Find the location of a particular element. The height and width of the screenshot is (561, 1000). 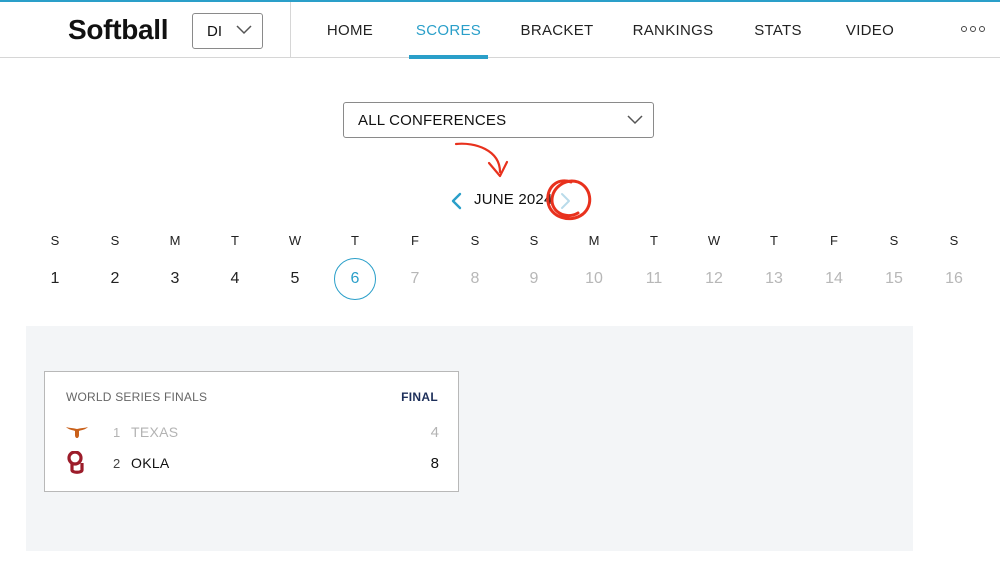

brand-title: Softball is located at coordinates (118, 30).